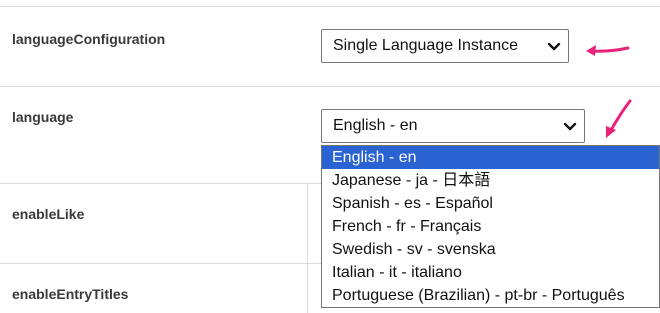 The height and width of the screenshot is (313, 660). I want to click on label-enable-like: enableLike, so click(48, 214).